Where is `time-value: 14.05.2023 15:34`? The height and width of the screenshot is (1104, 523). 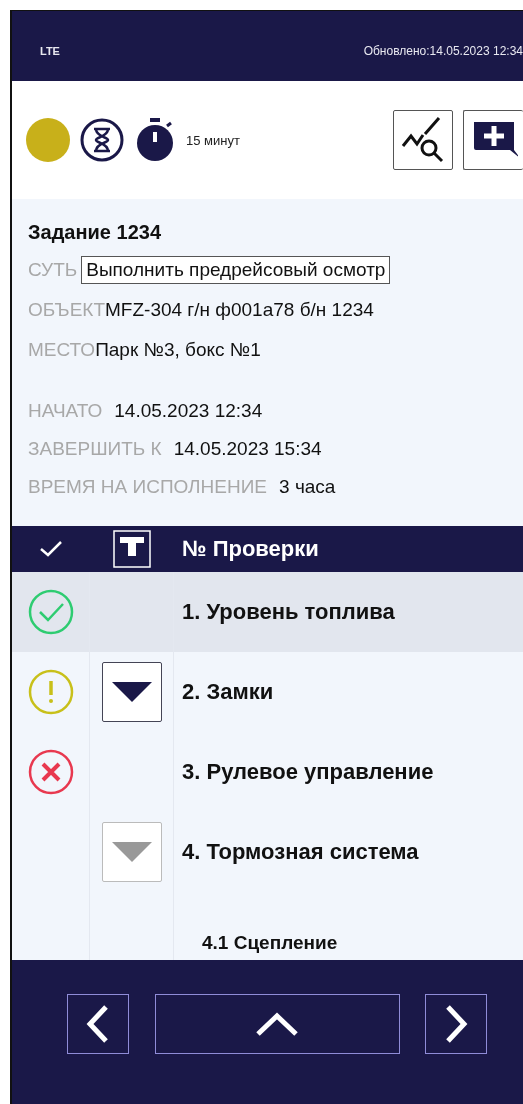
time-value: 14.05.2023 15:34 is located at coordinates (247, 449).